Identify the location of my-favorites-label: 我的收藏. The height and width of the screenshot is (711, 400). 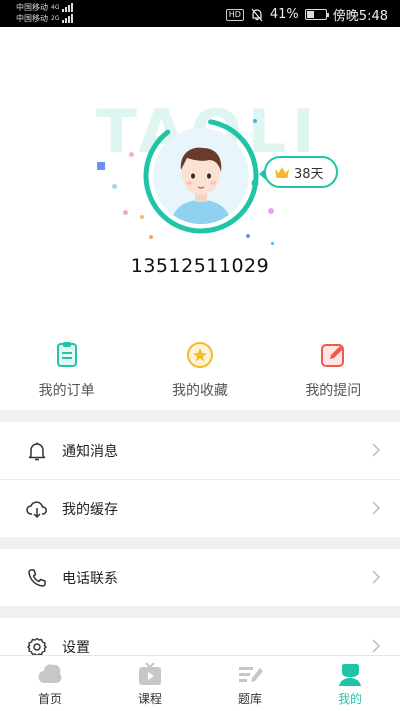
(199, 391).